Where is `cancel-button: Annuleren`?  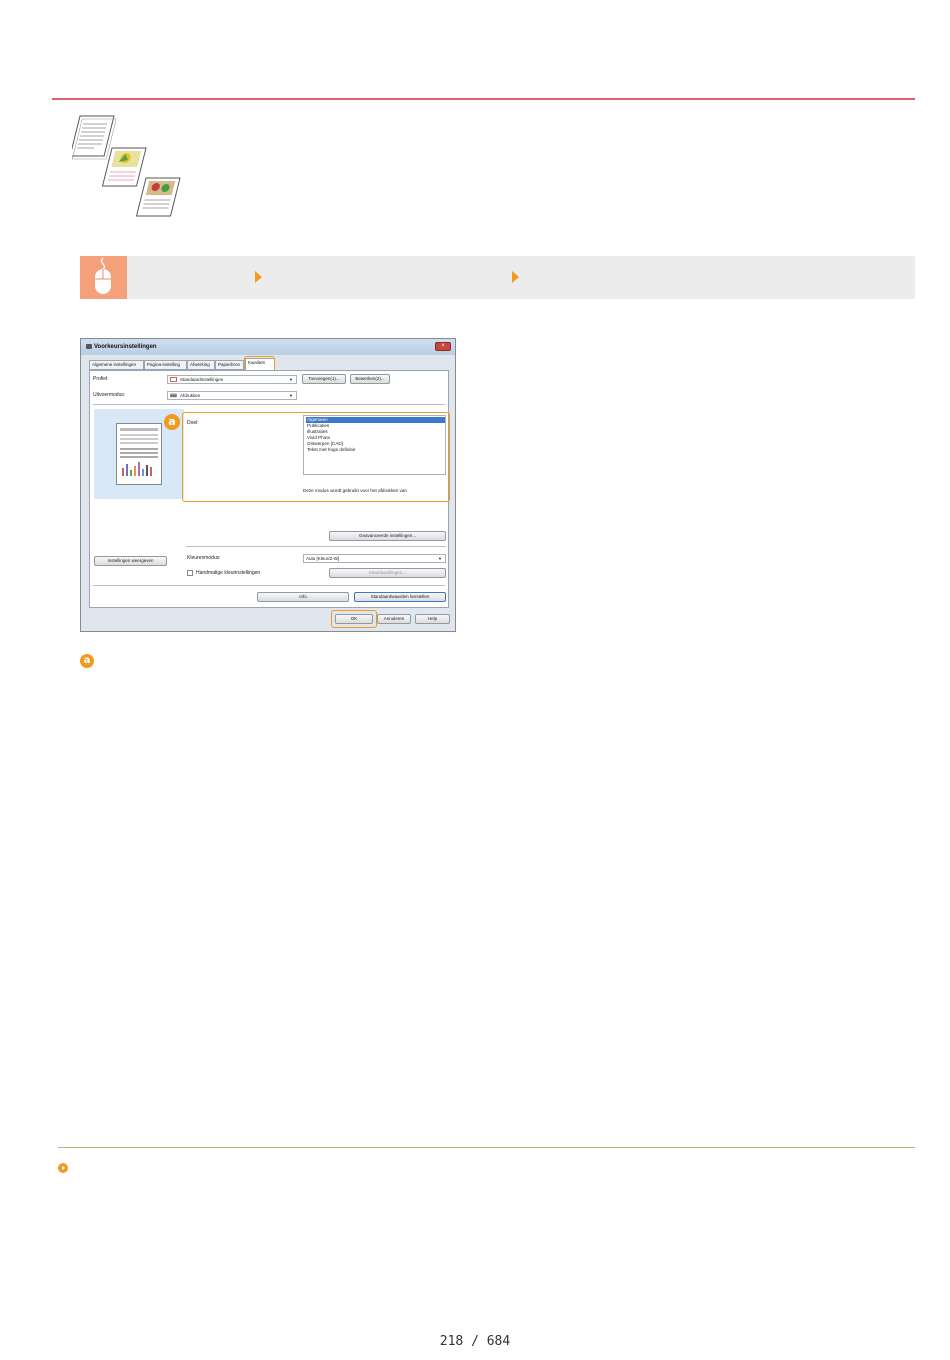 cancel-button: Annuleren is located at coordinates (394, 619).